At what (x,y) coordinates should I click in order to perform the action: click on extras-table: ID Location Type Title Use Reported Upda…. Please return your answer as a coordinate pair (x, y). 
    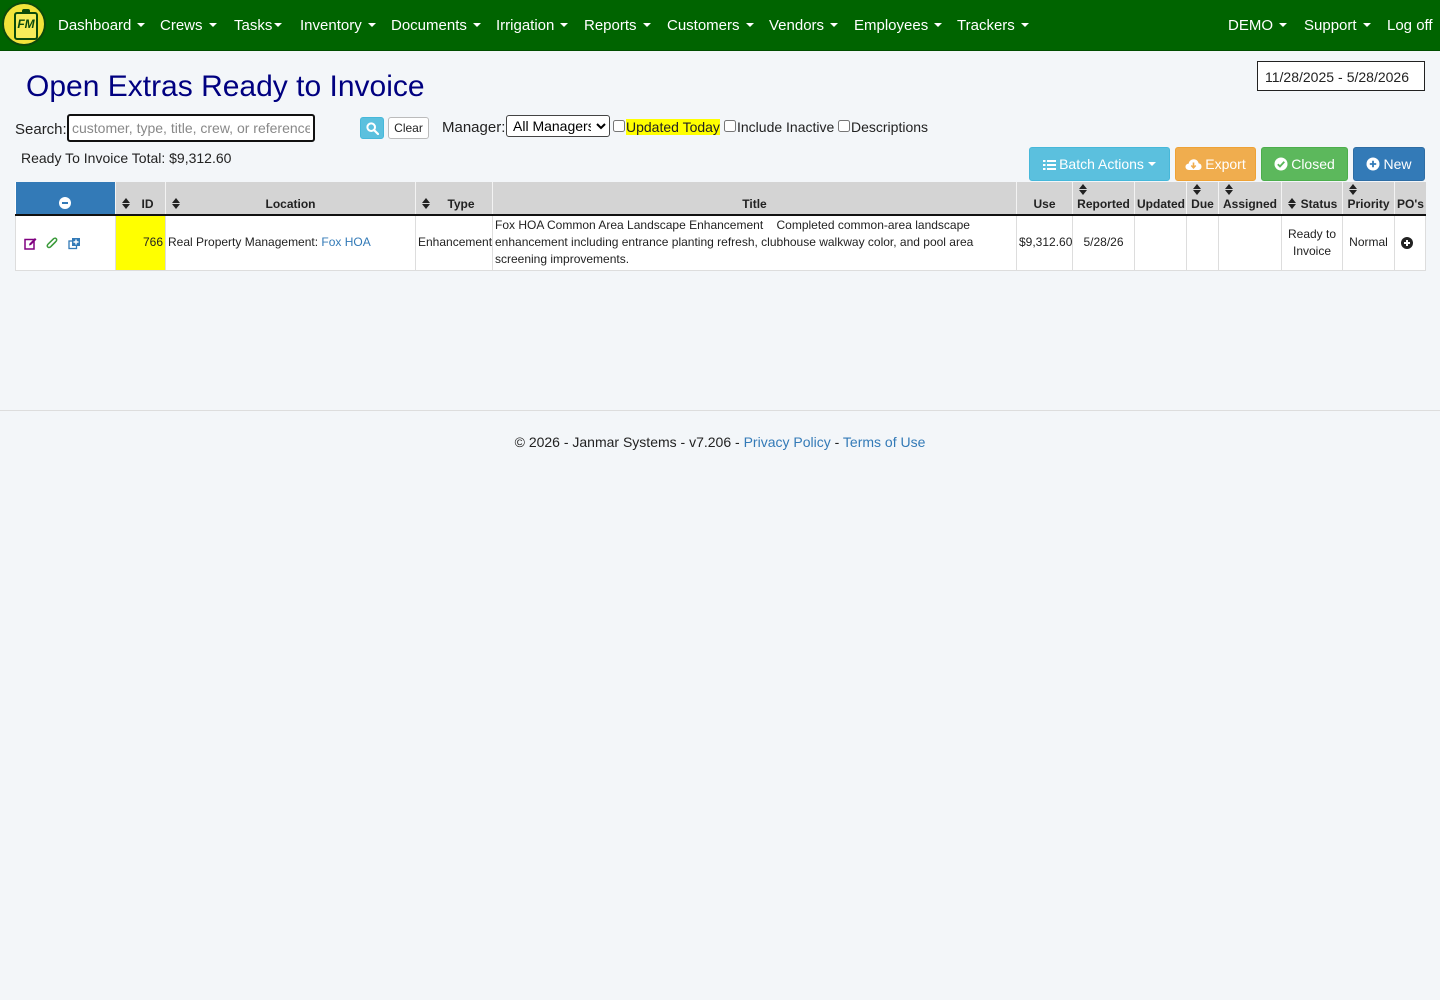
    Looking at the image, I should click on (720, 226).